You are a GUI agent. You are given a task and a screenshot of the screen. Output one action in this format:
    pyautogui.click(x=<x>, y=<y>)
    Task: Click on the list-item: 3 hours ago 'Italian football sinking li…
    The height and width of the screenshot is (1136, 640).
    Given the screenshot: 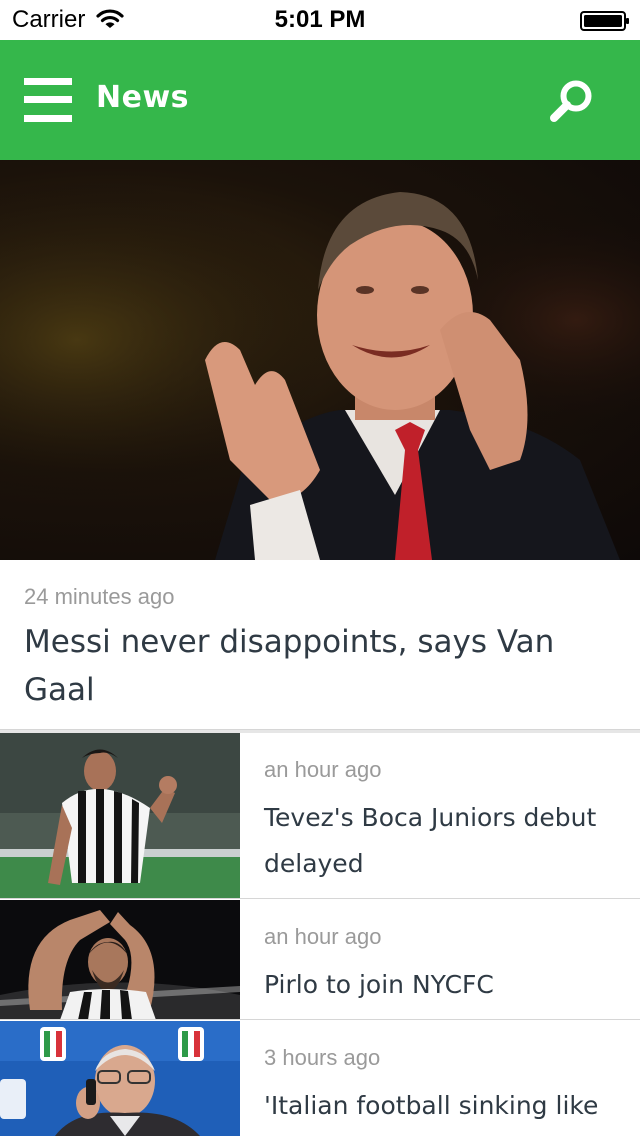 What is the action you would take?
    pyautogui.click(x=320, y=1078)
    